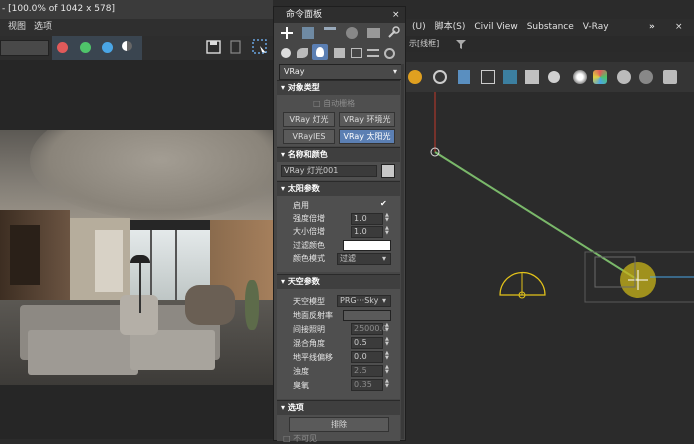  What do you see at coordinates (596, 27) in the screenshot?
I see `menu-item-vray: V-Ray` at bounding box center [596, 27].